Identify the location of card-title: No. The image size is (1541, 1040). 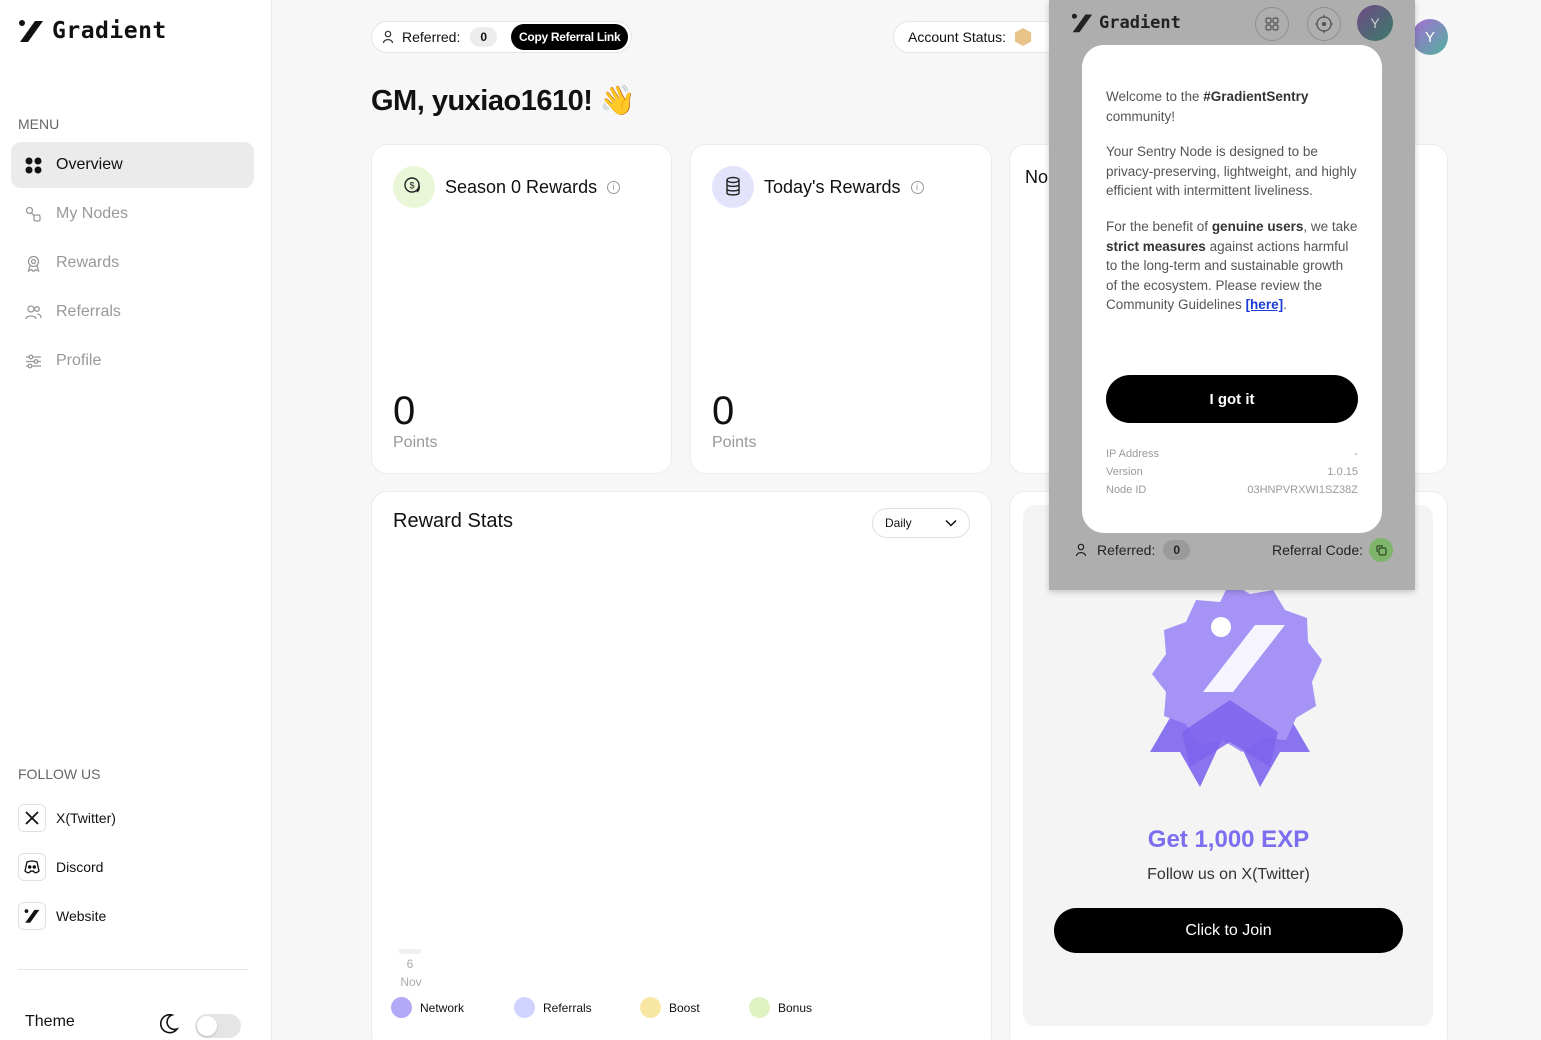
(1037, 177).